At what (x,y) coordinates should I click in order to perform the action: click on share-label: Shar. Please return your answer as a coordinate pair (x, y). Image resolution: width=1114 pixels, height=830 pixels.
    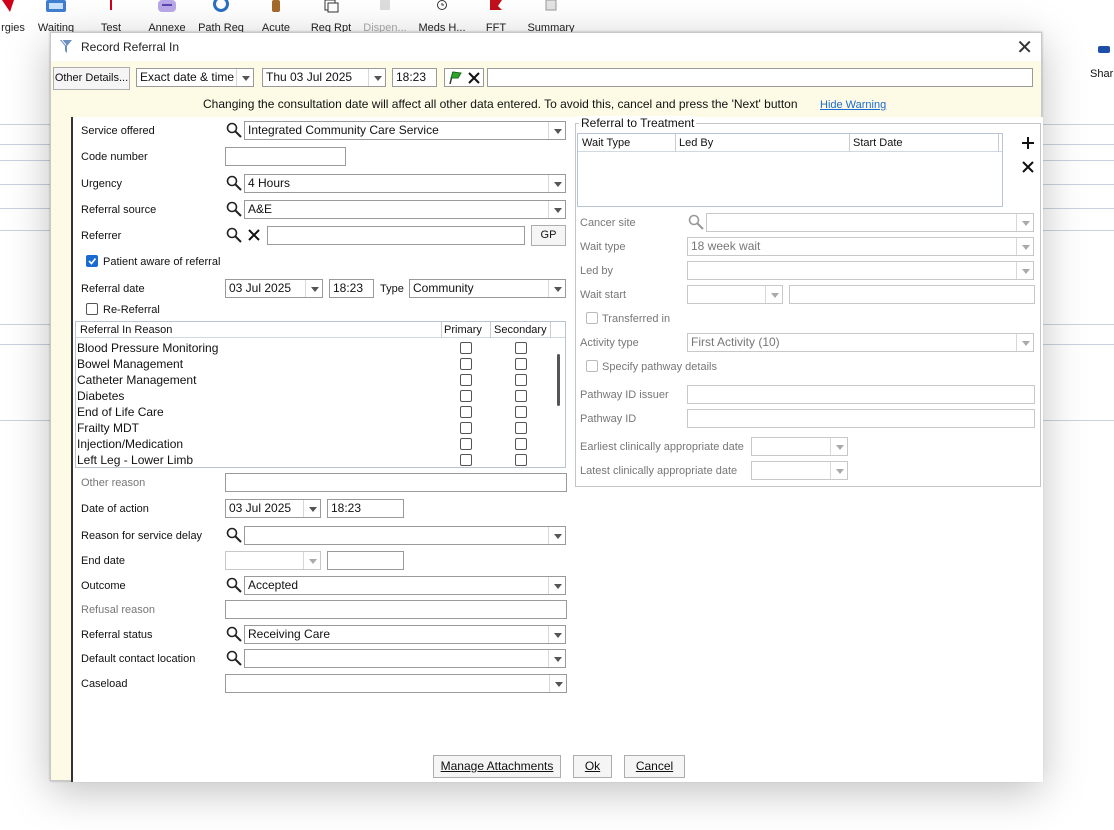
    Looking at the image, I should click on (1101, 74).